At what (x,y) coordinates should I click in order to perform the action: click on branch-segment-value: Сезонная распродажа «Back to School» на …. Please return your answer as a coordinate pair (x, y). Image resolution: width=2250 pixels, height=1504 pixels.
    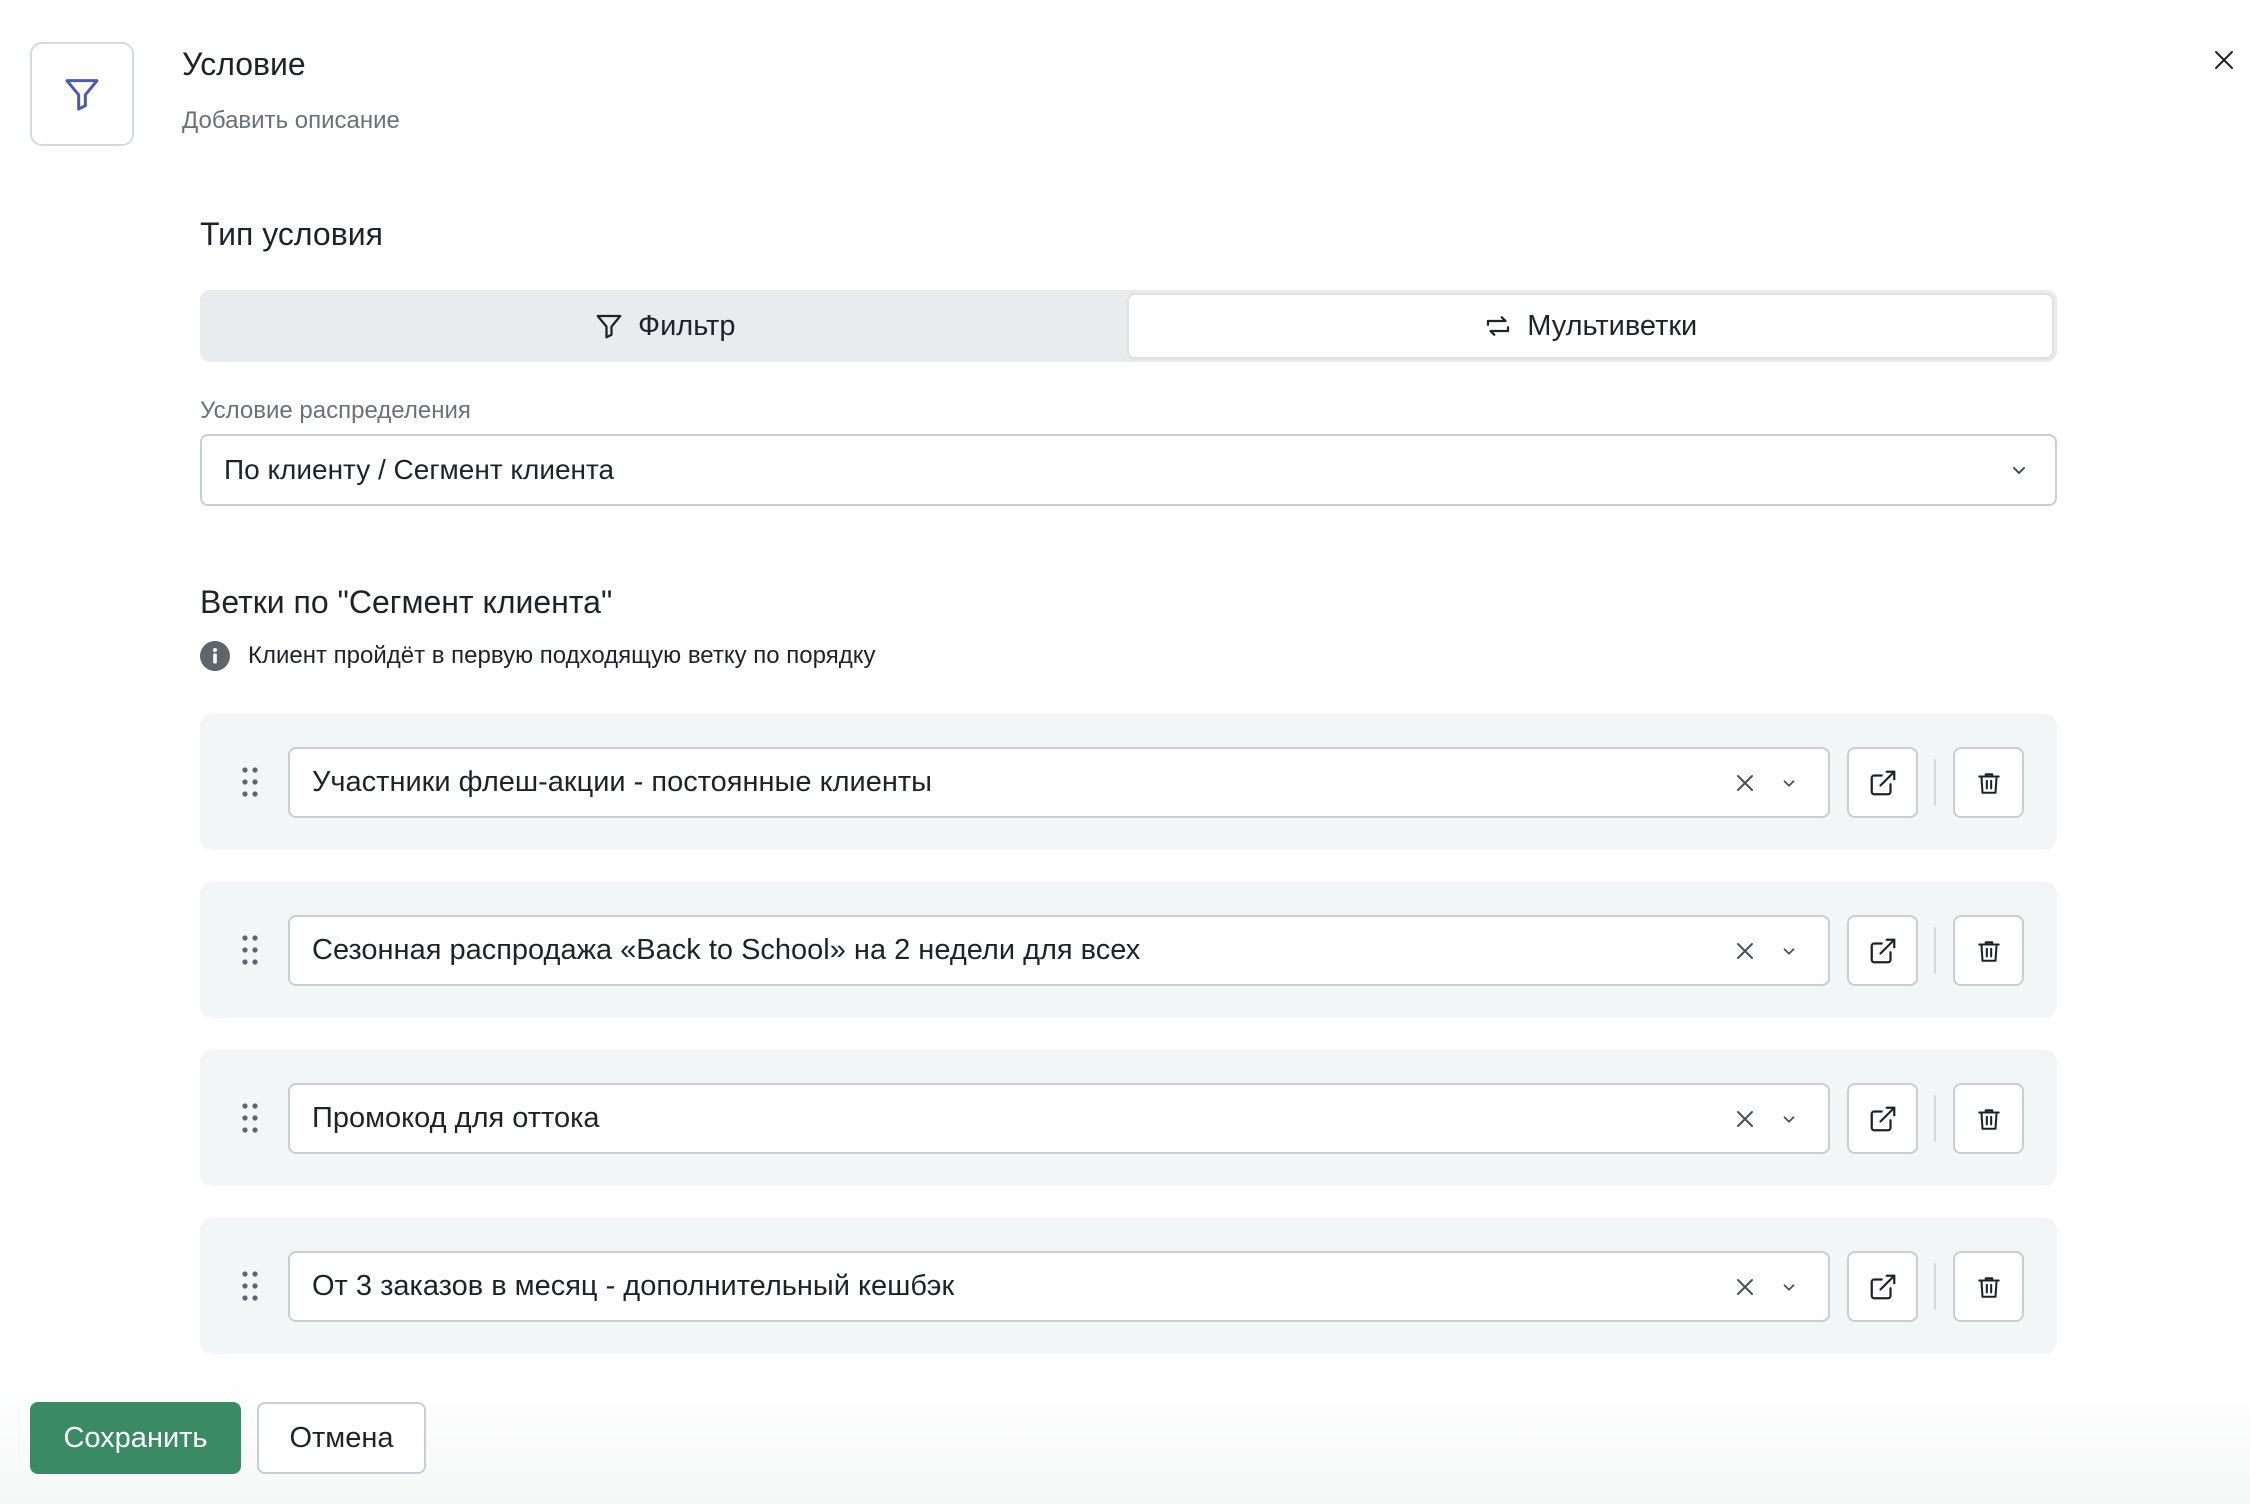
    Looking at the image, I should click on (726, 950).